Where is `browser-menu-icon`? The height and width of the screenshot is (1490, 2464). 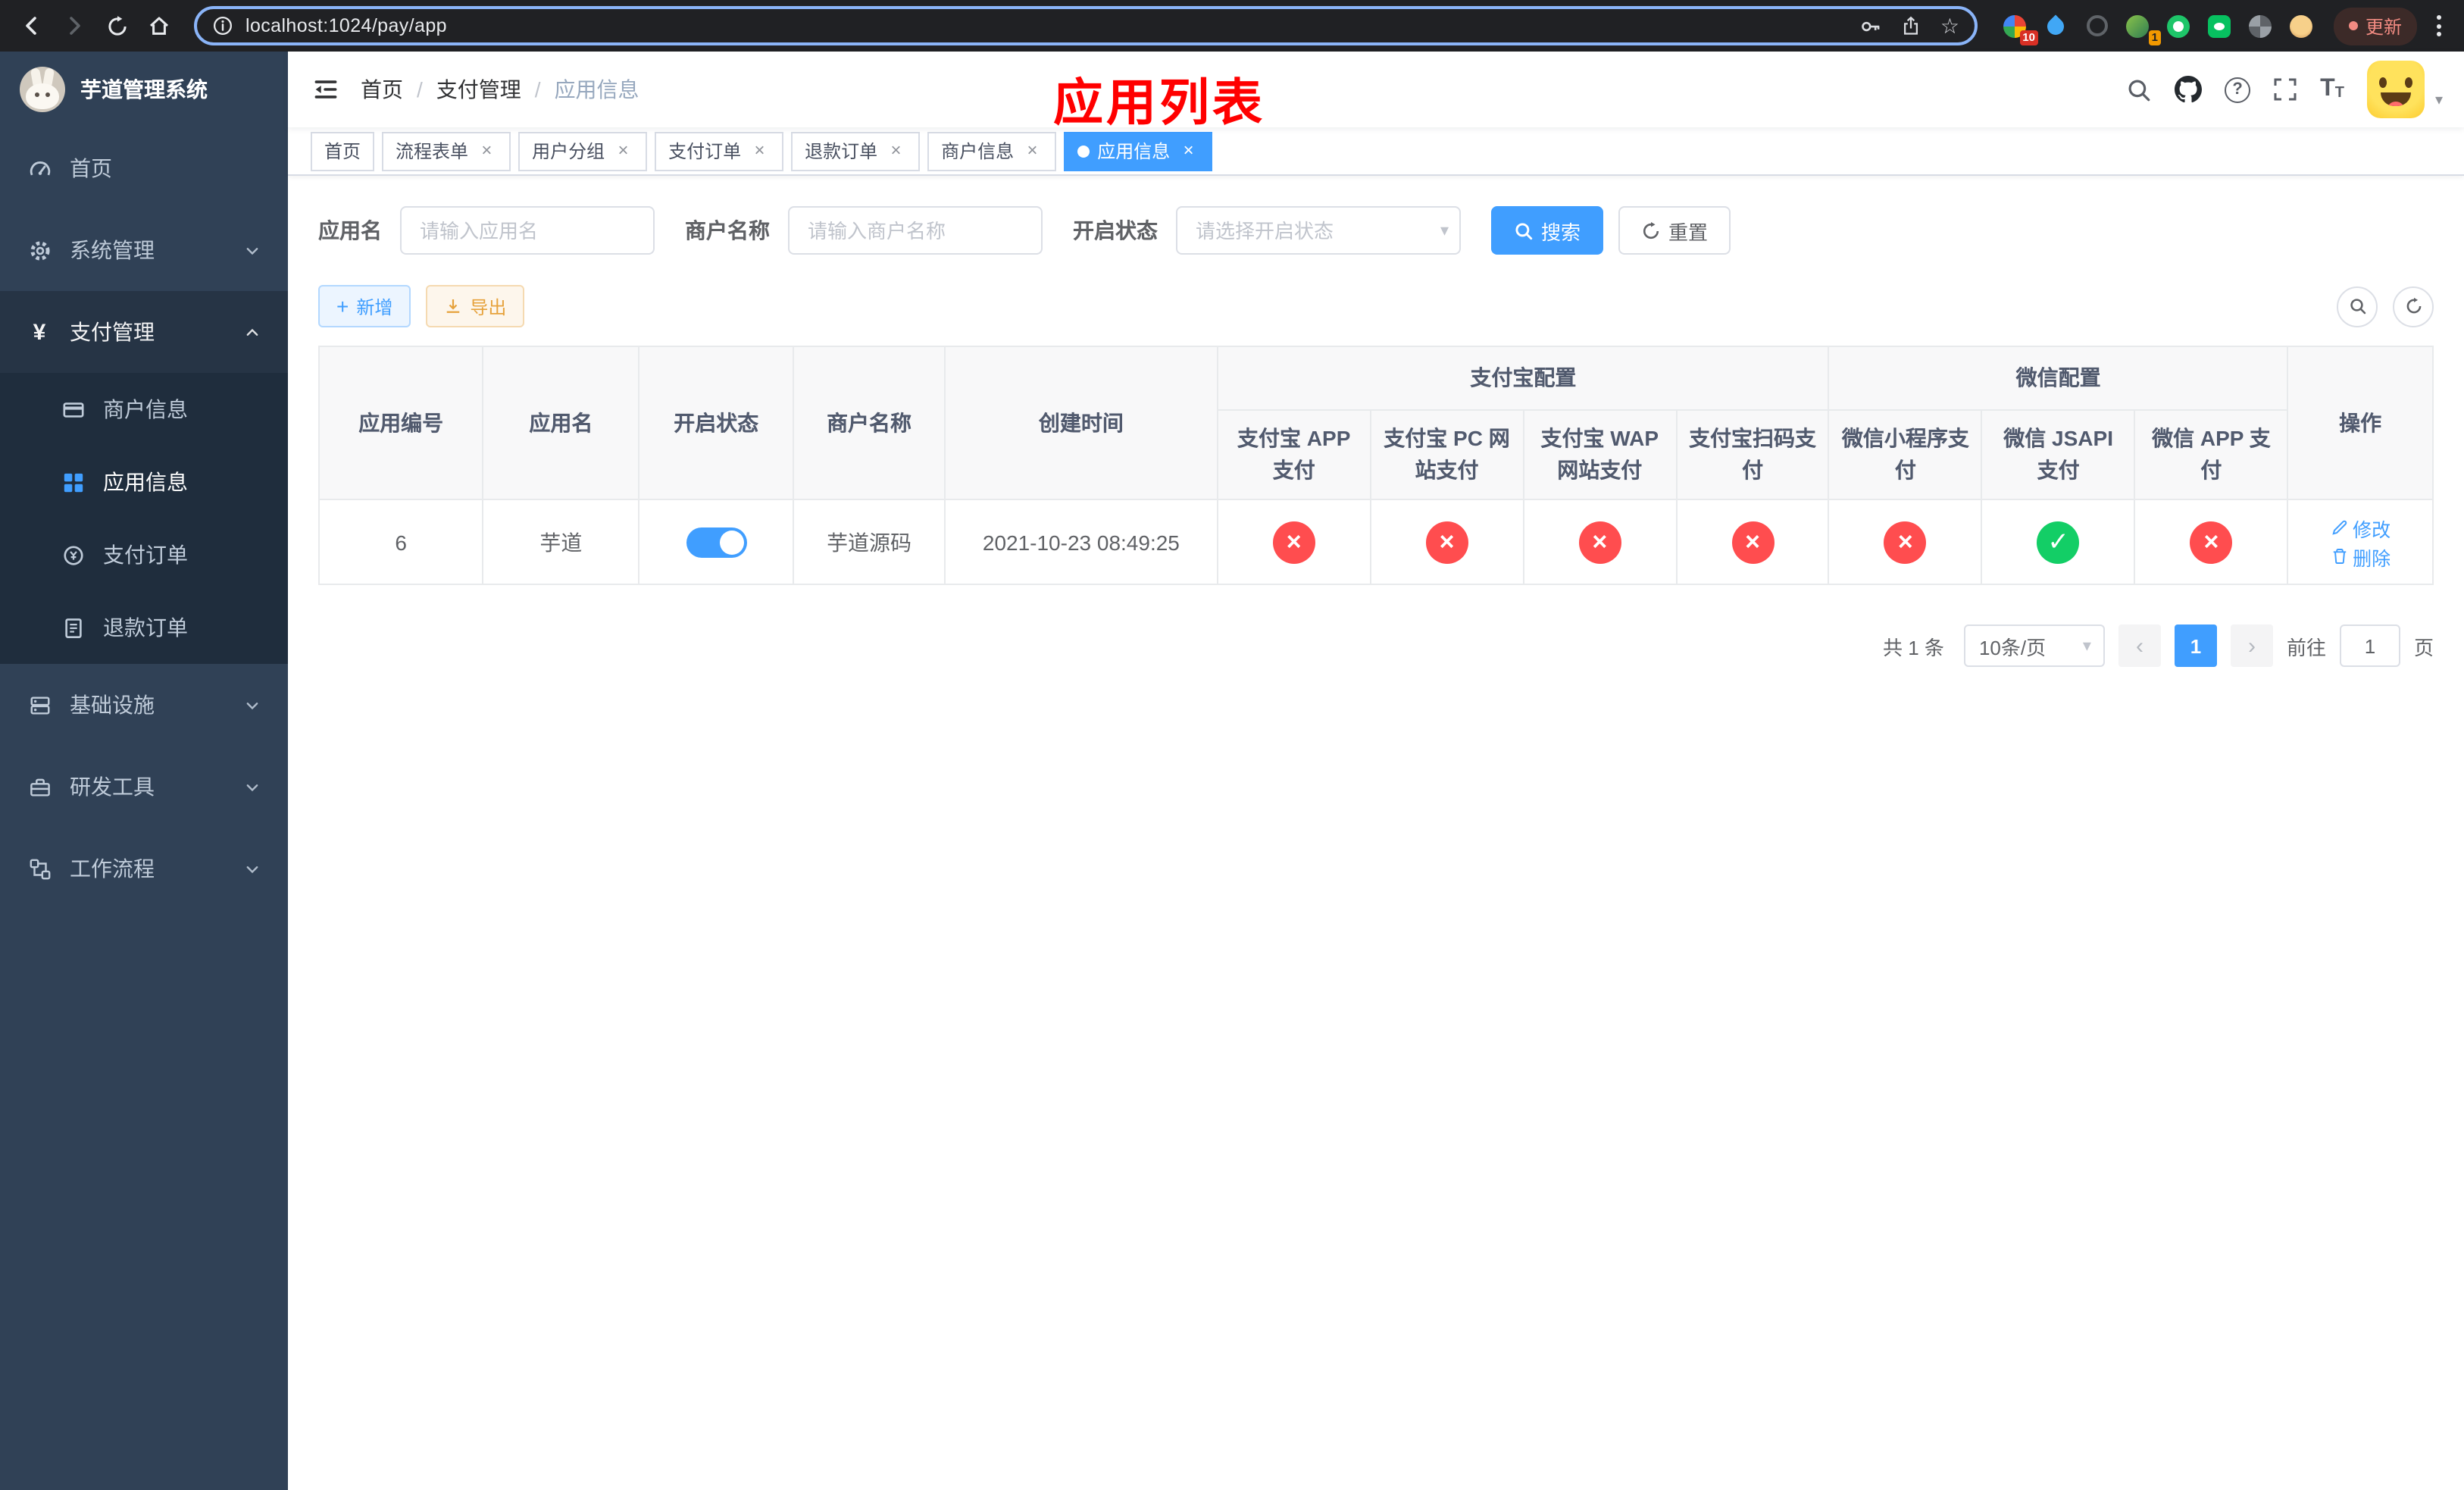
browser-menu-icon is located at coordinates (2439, 26).